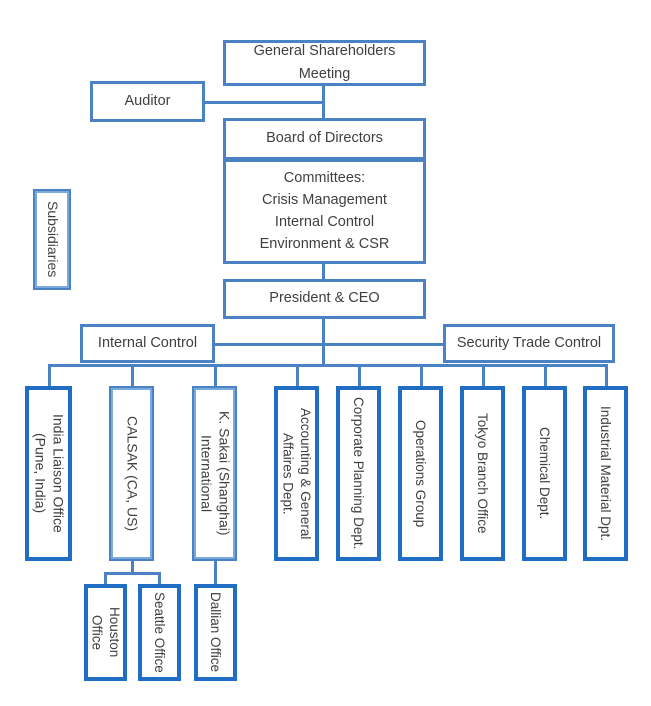 Image resolution: width=651 pixels, height=706 pixels. I want to click on node-calsak-label: CALSAK (CA, US), so click(132, 473).